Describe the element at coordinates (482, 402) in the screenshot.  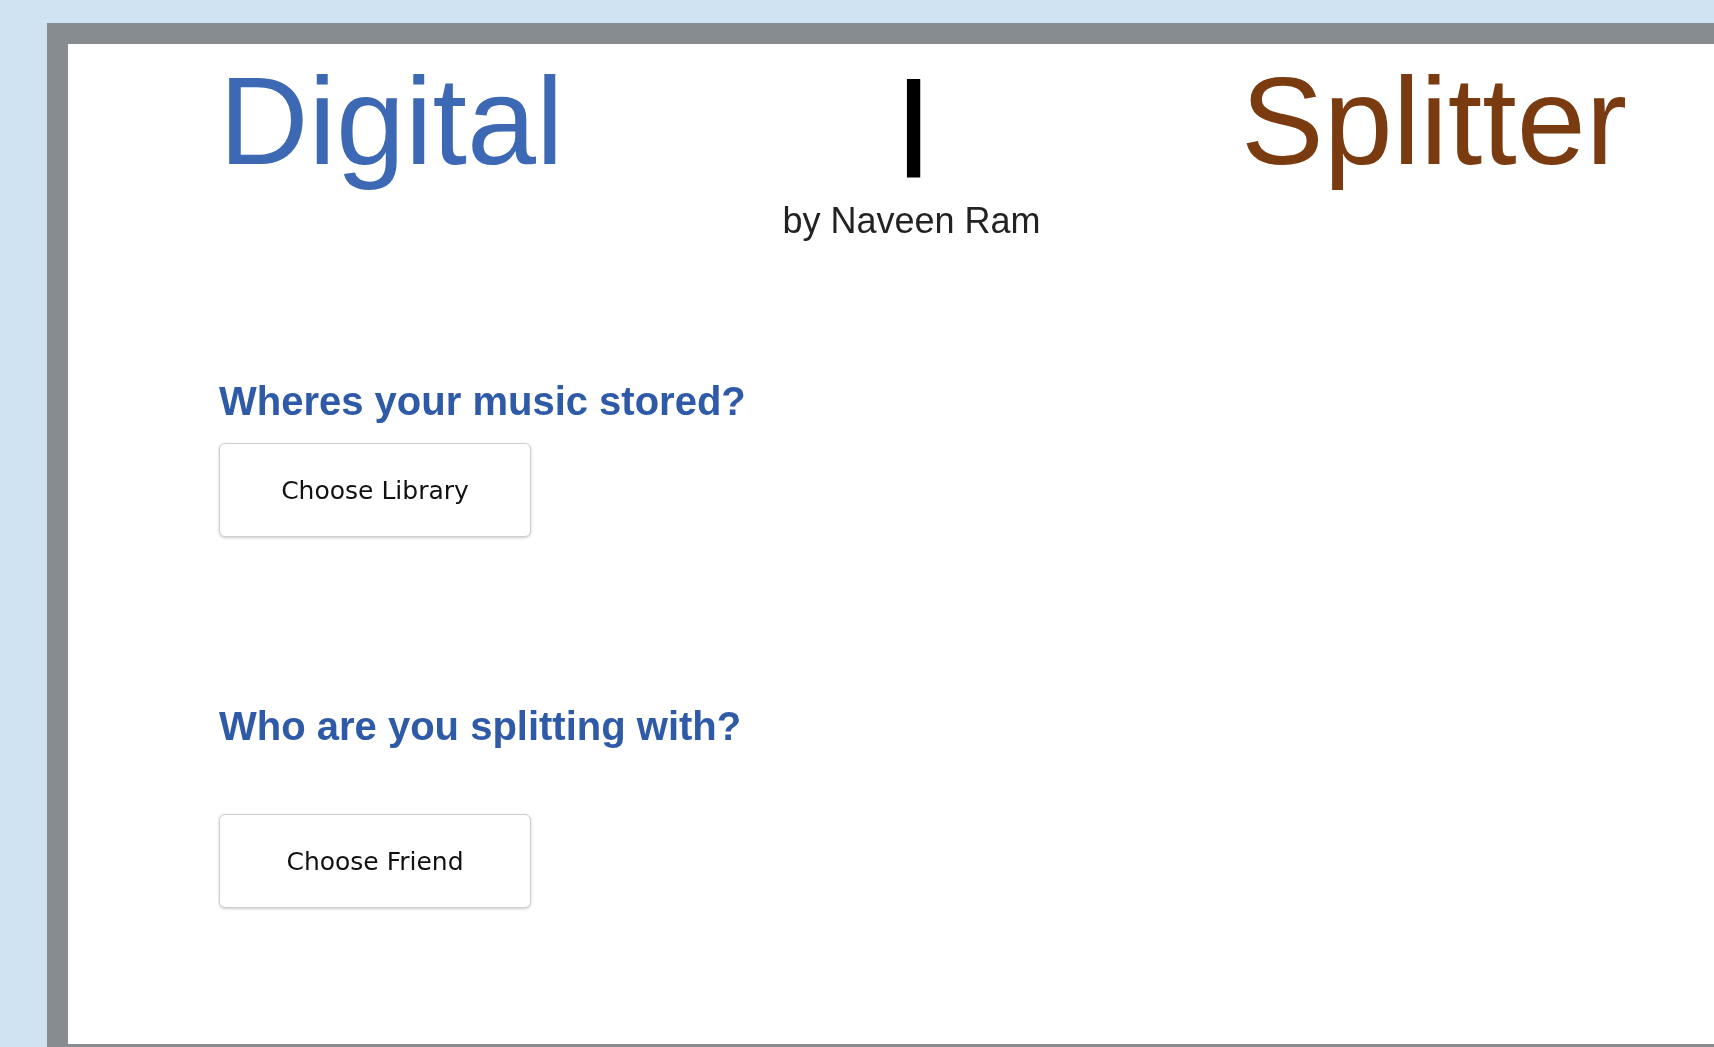
I see `question-heading: Wheres your music stored?` at that location.